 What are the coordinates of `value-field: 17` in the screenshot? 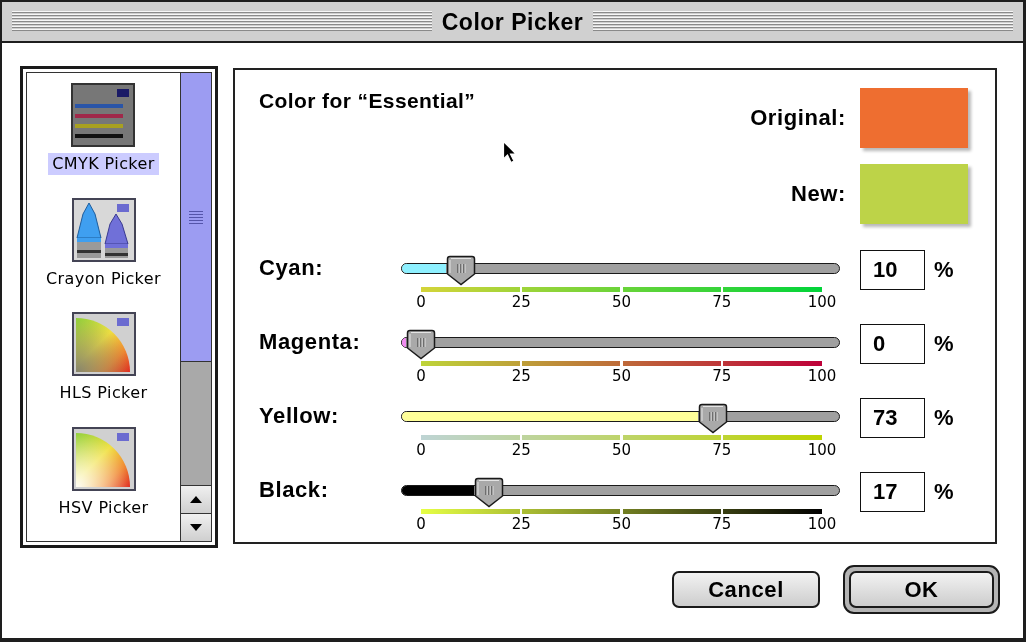 It's located at (892, 492).